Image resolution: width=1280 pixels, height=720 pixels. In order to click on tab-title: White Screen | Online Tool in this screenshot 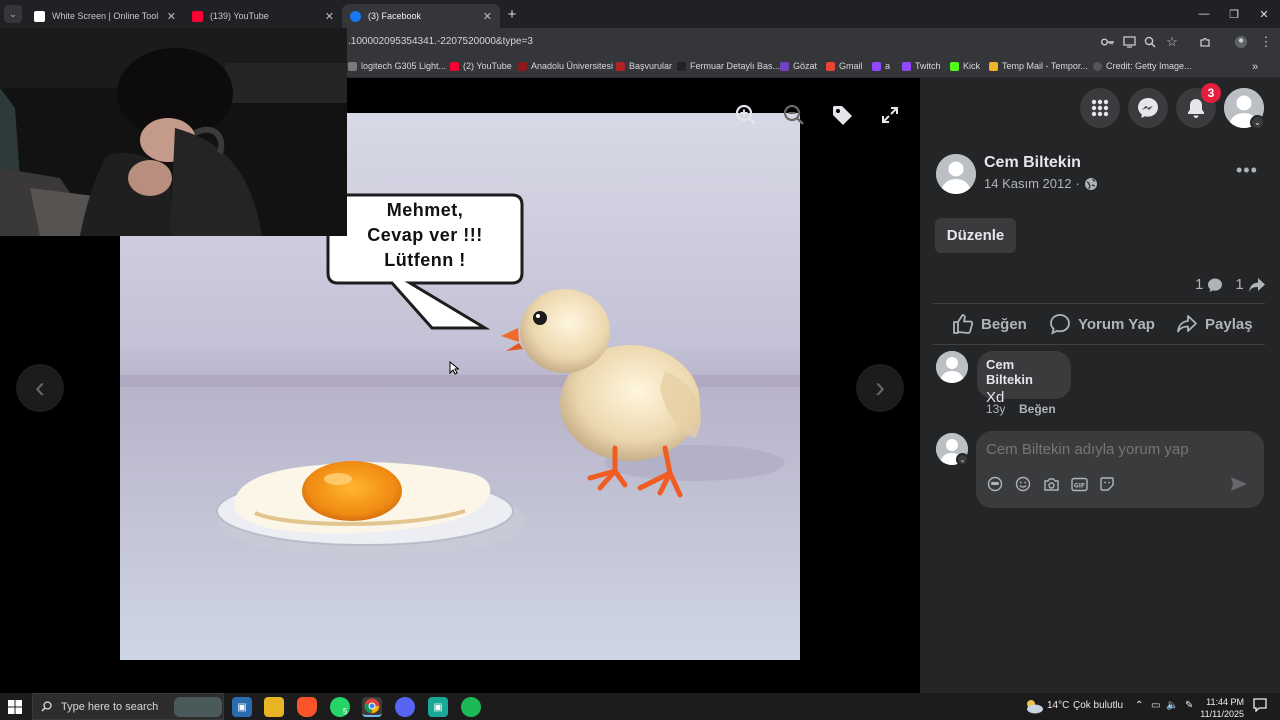, I will do `click(105, 16)`.